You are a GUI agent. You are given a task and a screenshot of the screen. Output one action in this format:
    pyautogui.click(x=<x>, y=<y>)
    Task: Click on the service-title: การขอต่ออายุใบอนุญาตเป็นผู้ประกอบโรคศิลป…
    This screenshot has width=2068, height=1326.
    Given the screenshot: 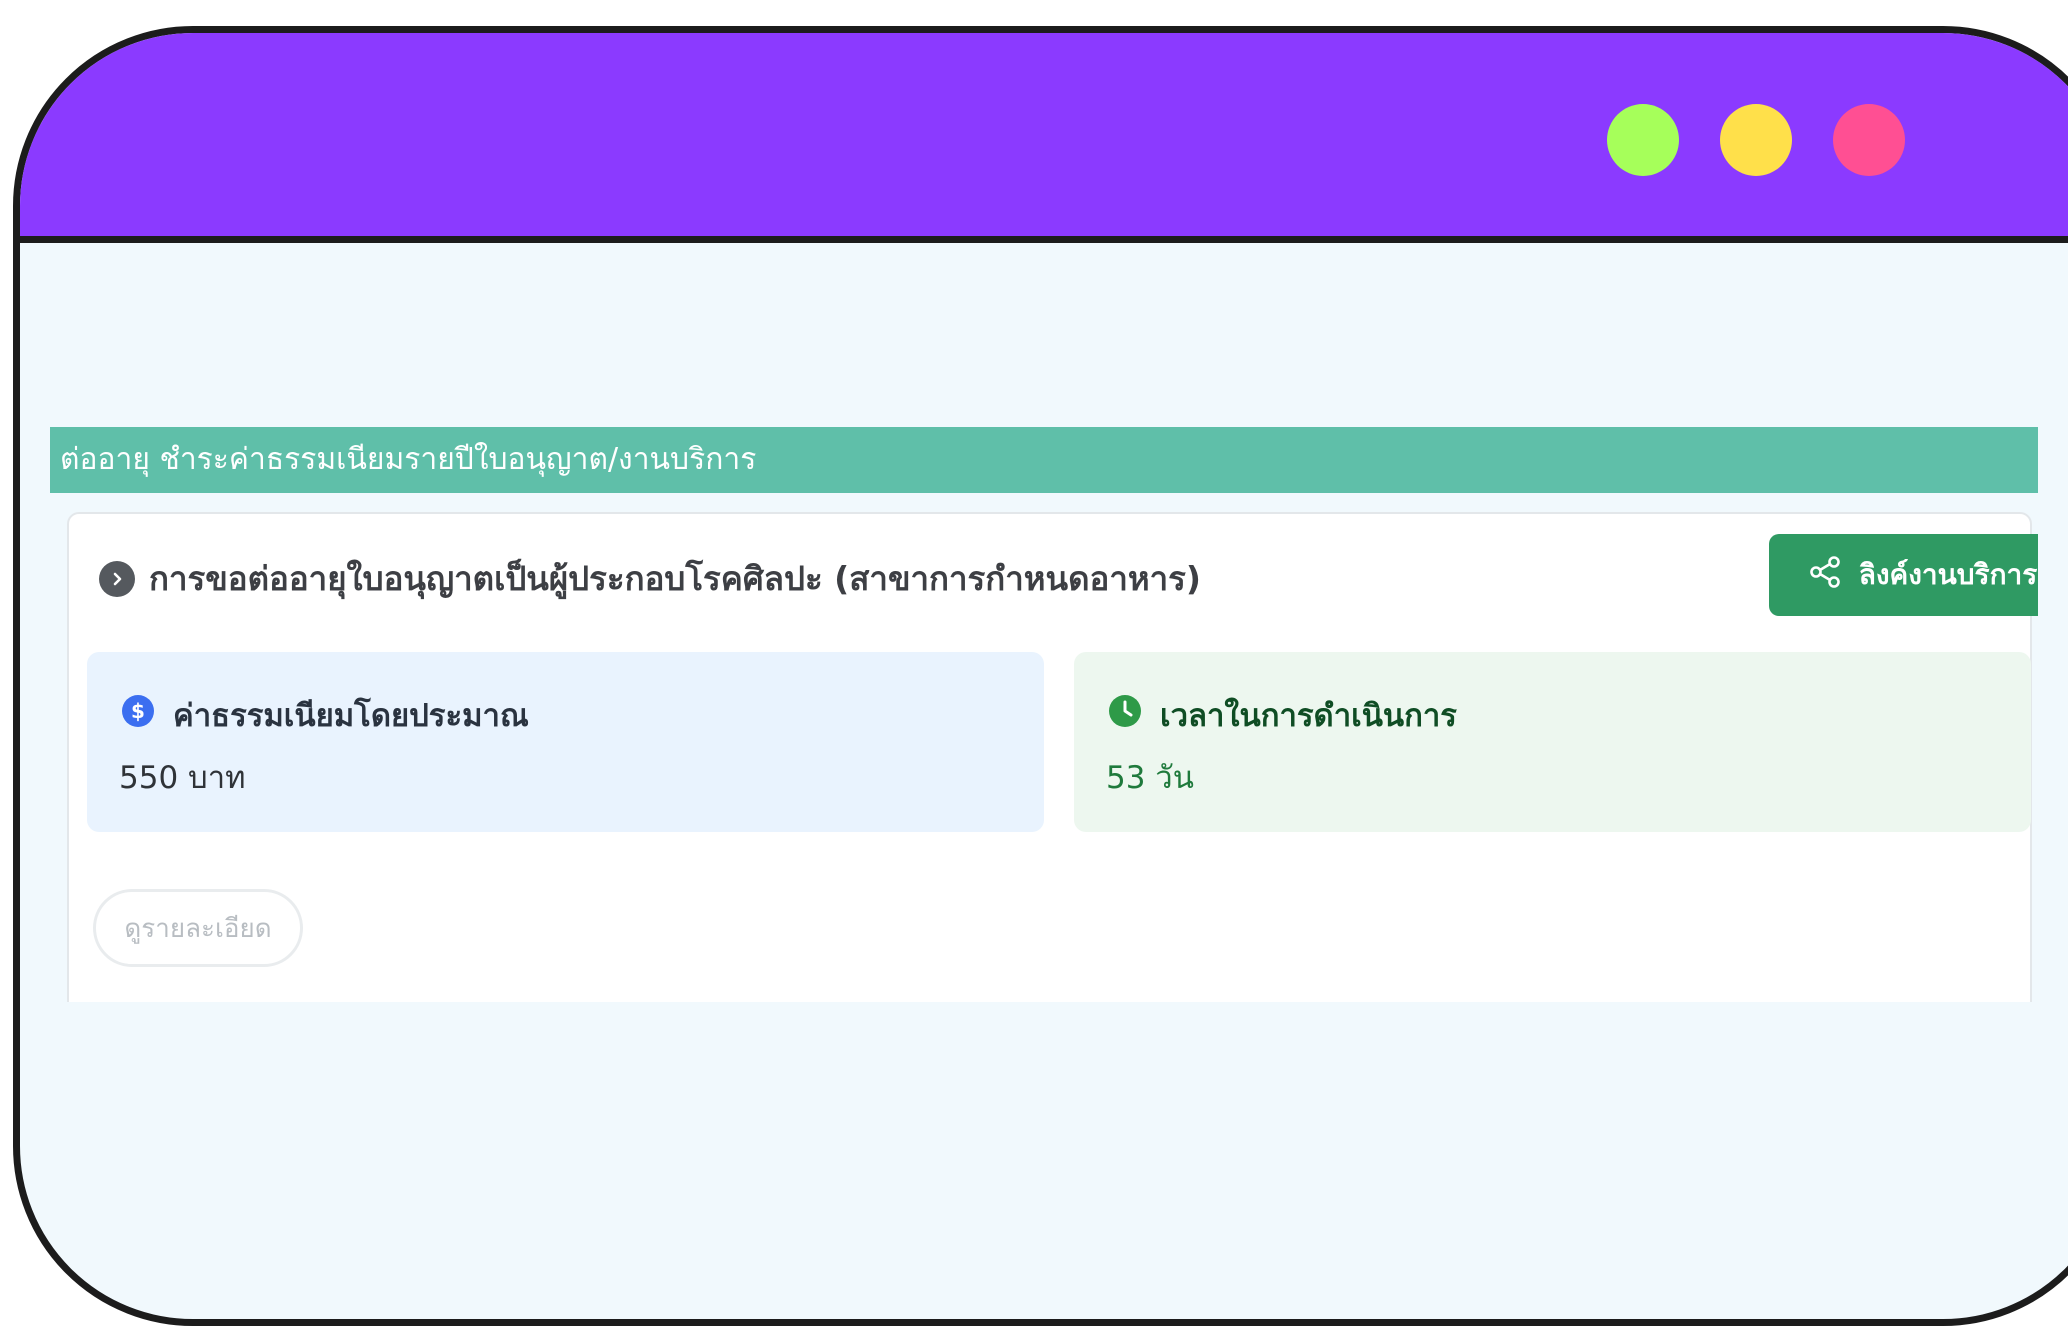 What is the action you would take?
    pyautogui.click(x=650, y=578)
    